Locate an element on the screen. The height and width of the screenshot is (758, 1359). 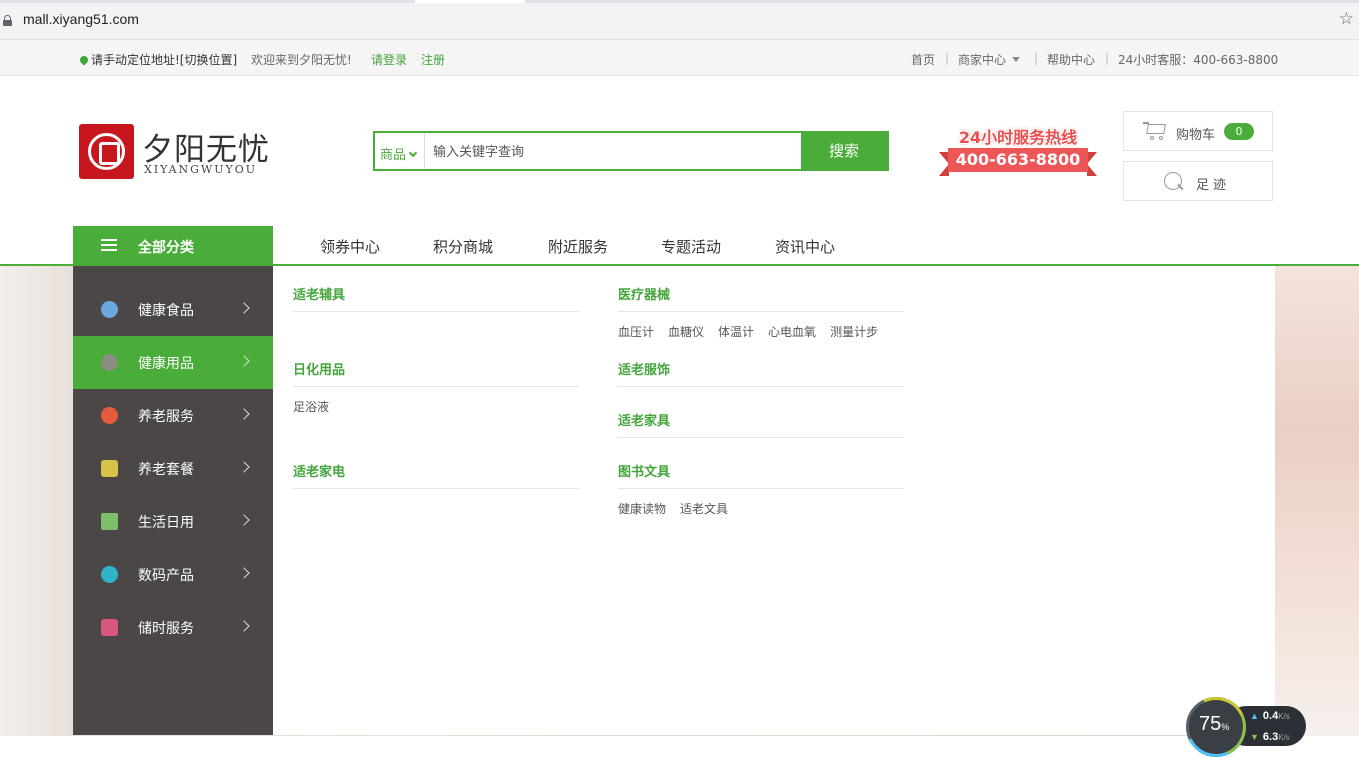
customer-service-text: 24小时客服：400-663-8800 is located at coordinates (1198, 60).